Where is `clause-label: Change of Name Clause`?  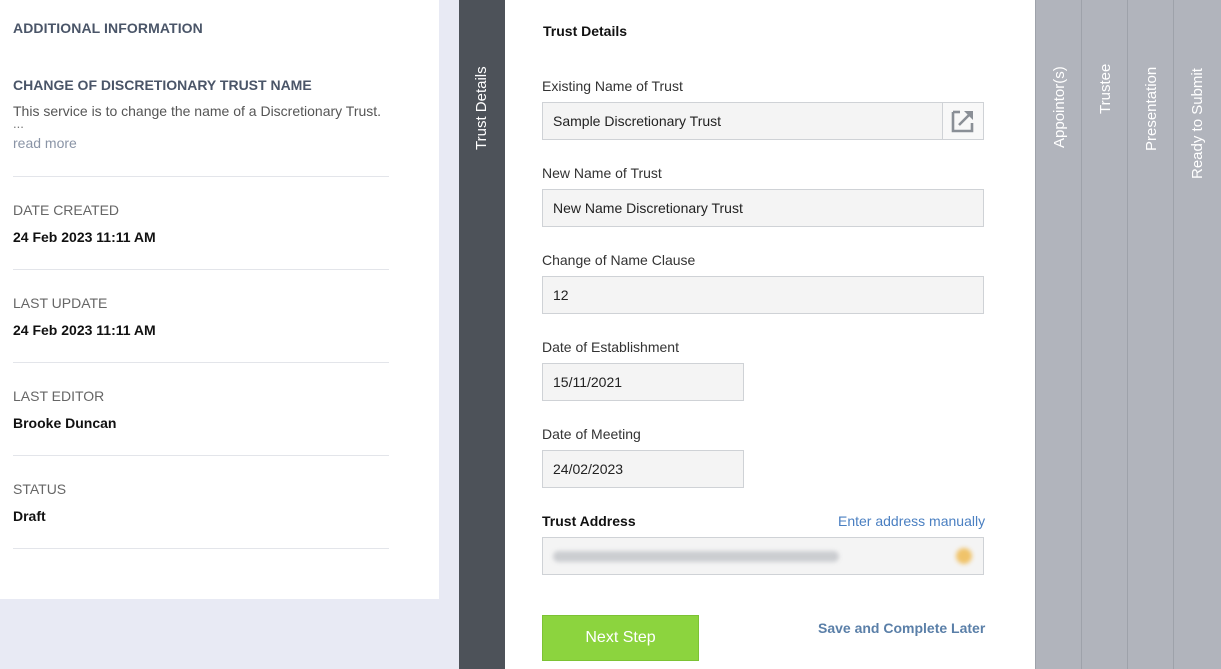
clause-label: Change of Name Clause is located at coordinates (619, 260).